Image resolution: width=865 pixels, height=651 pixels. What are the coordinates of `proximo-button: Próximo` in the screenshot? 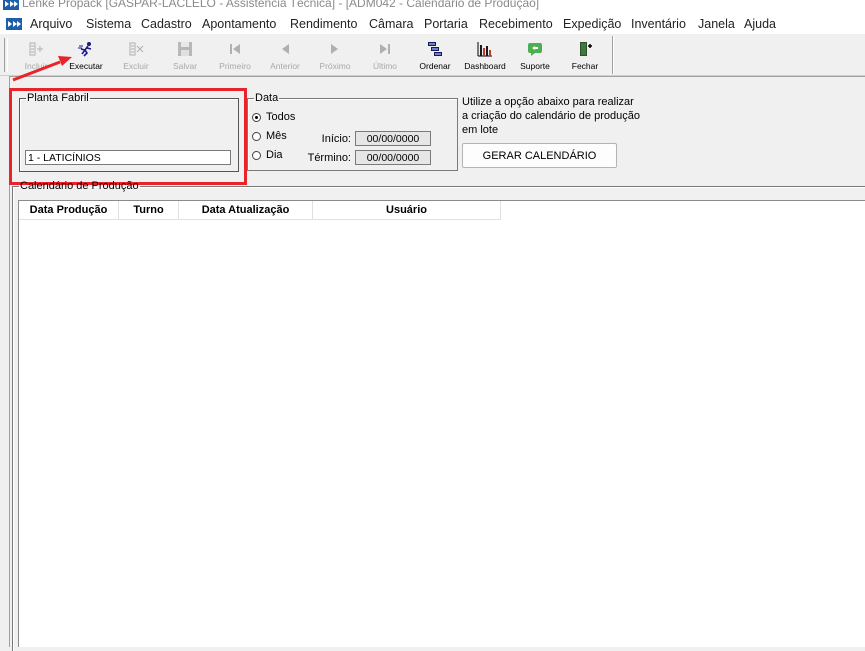 It's located at (335, 55).